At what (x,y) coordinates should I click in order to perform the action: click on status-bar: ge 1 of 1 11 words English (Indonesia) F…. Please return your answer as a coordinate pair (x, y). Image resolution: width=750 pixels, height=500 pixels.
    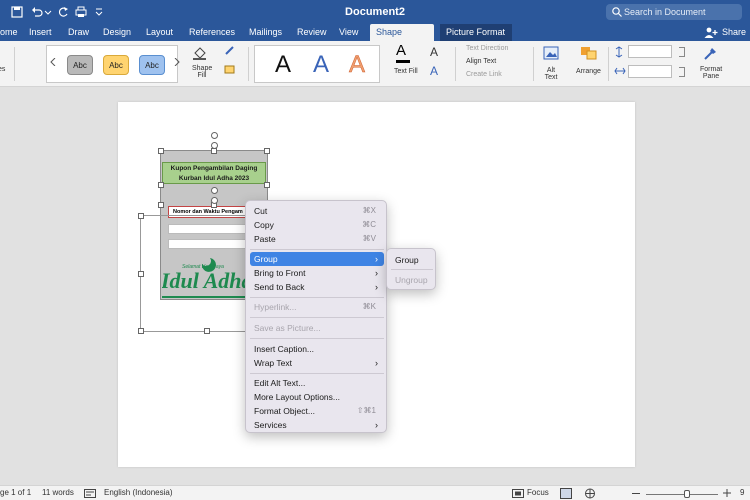
    Looking at the image, I should click on (375, 492).